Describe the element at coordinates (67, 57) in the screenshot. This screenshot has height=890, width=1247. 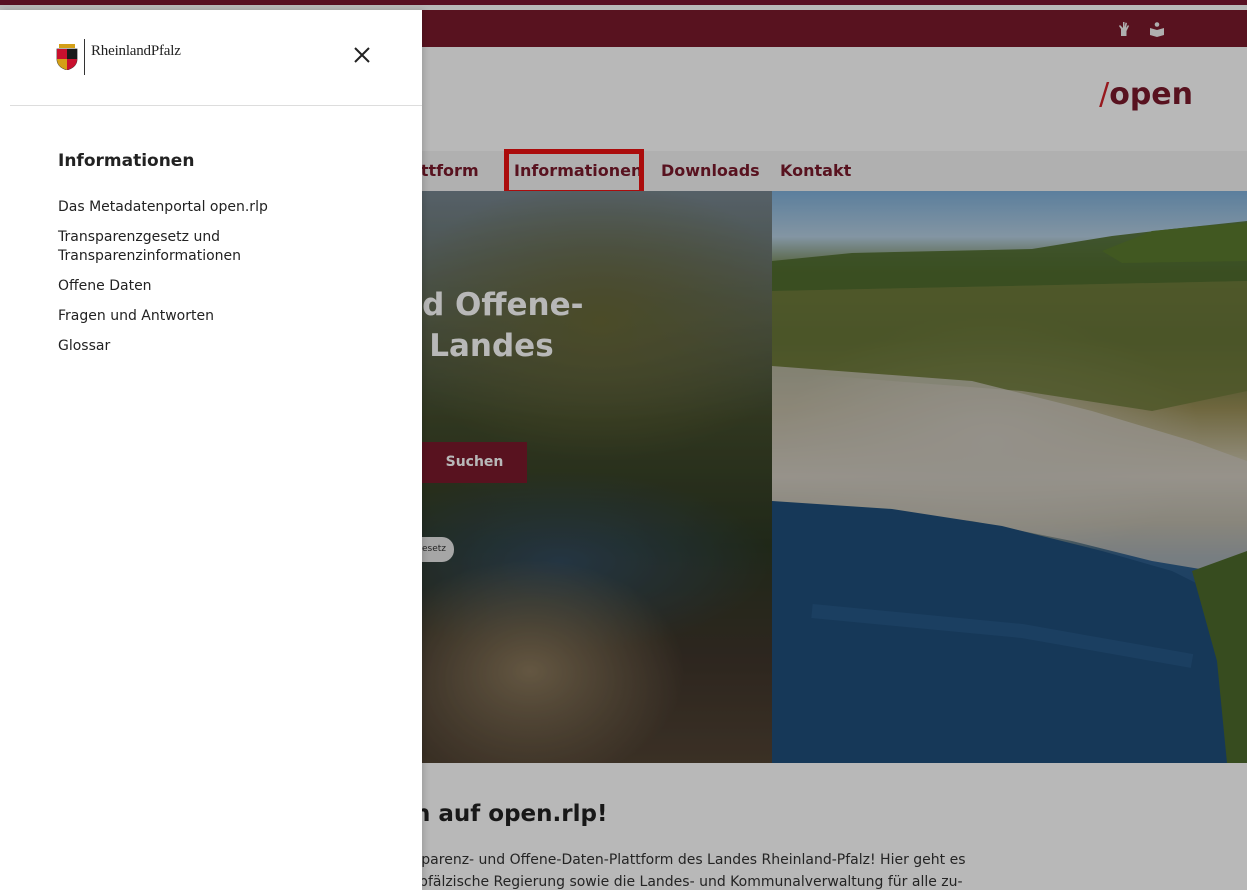
I see `coat-of-arms-icon` at that location.